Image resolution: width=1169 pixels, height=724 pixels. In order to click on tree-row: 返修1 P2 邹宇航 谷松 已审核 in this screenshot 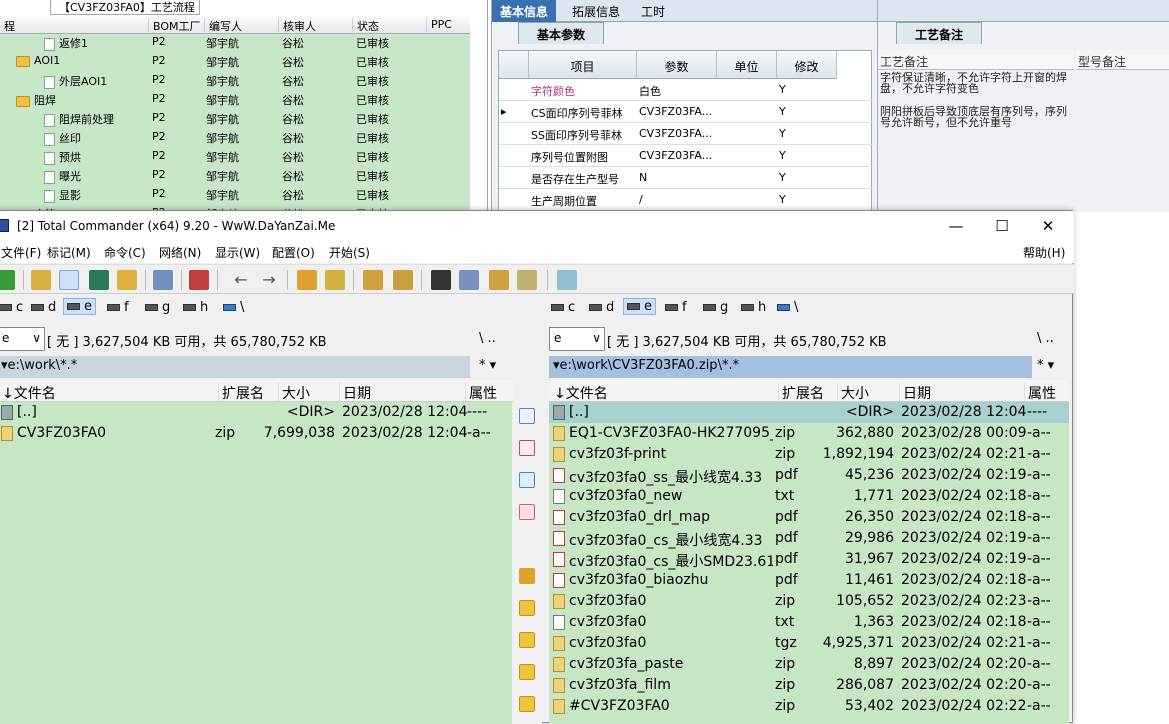, I will do `click(235, 41)`.